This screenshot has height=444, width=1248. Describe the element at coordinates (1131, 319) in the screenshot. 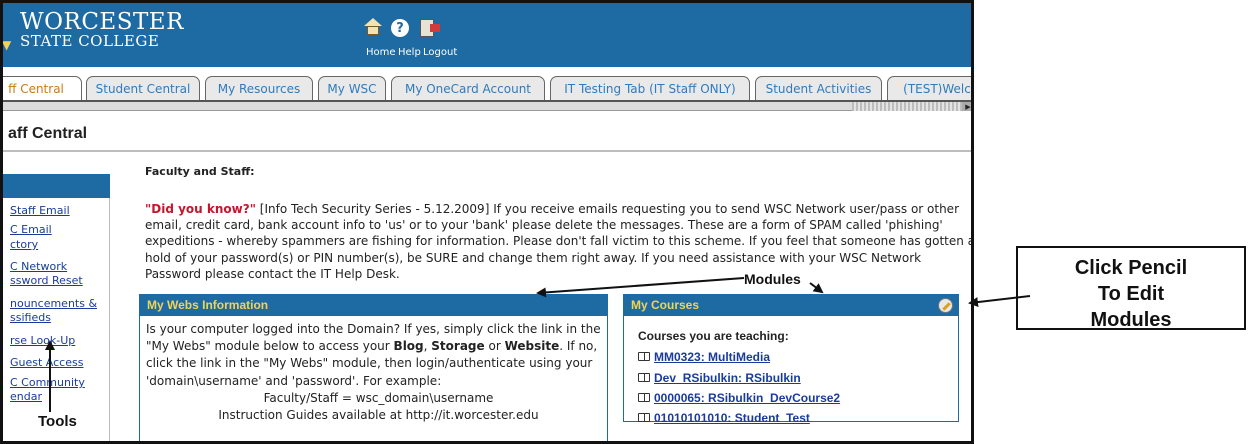

I see `callout-line-3: Modules` at that location.